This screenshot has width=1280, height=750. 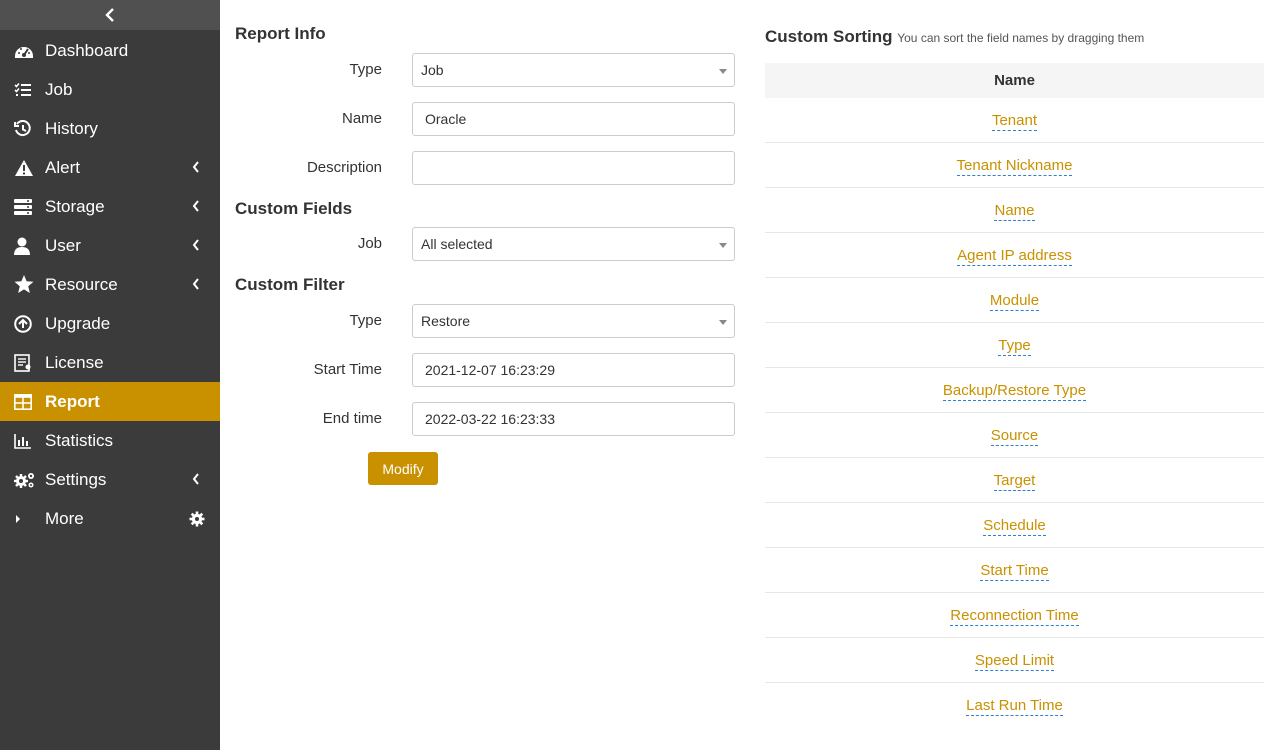 I want to click on description-input, so click(x=573, y=168).